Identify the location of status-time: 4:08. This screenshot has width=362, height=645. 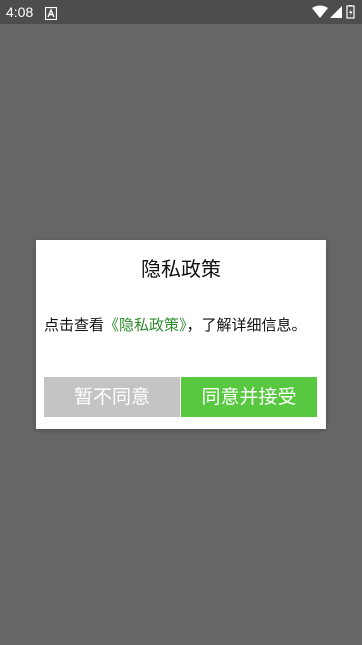
(20, 12).